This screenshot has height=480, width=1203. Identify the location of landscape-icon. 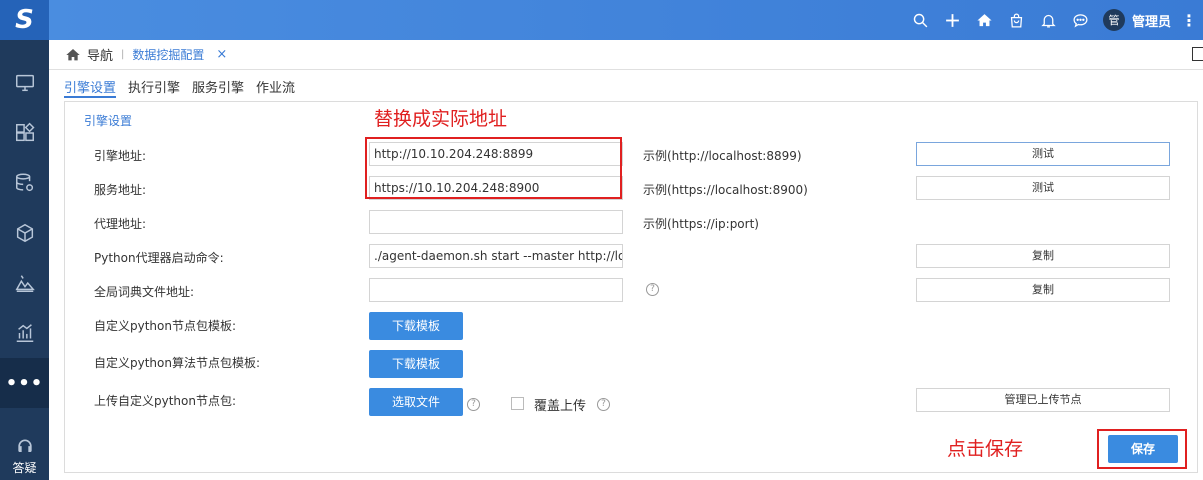
(25, 283).